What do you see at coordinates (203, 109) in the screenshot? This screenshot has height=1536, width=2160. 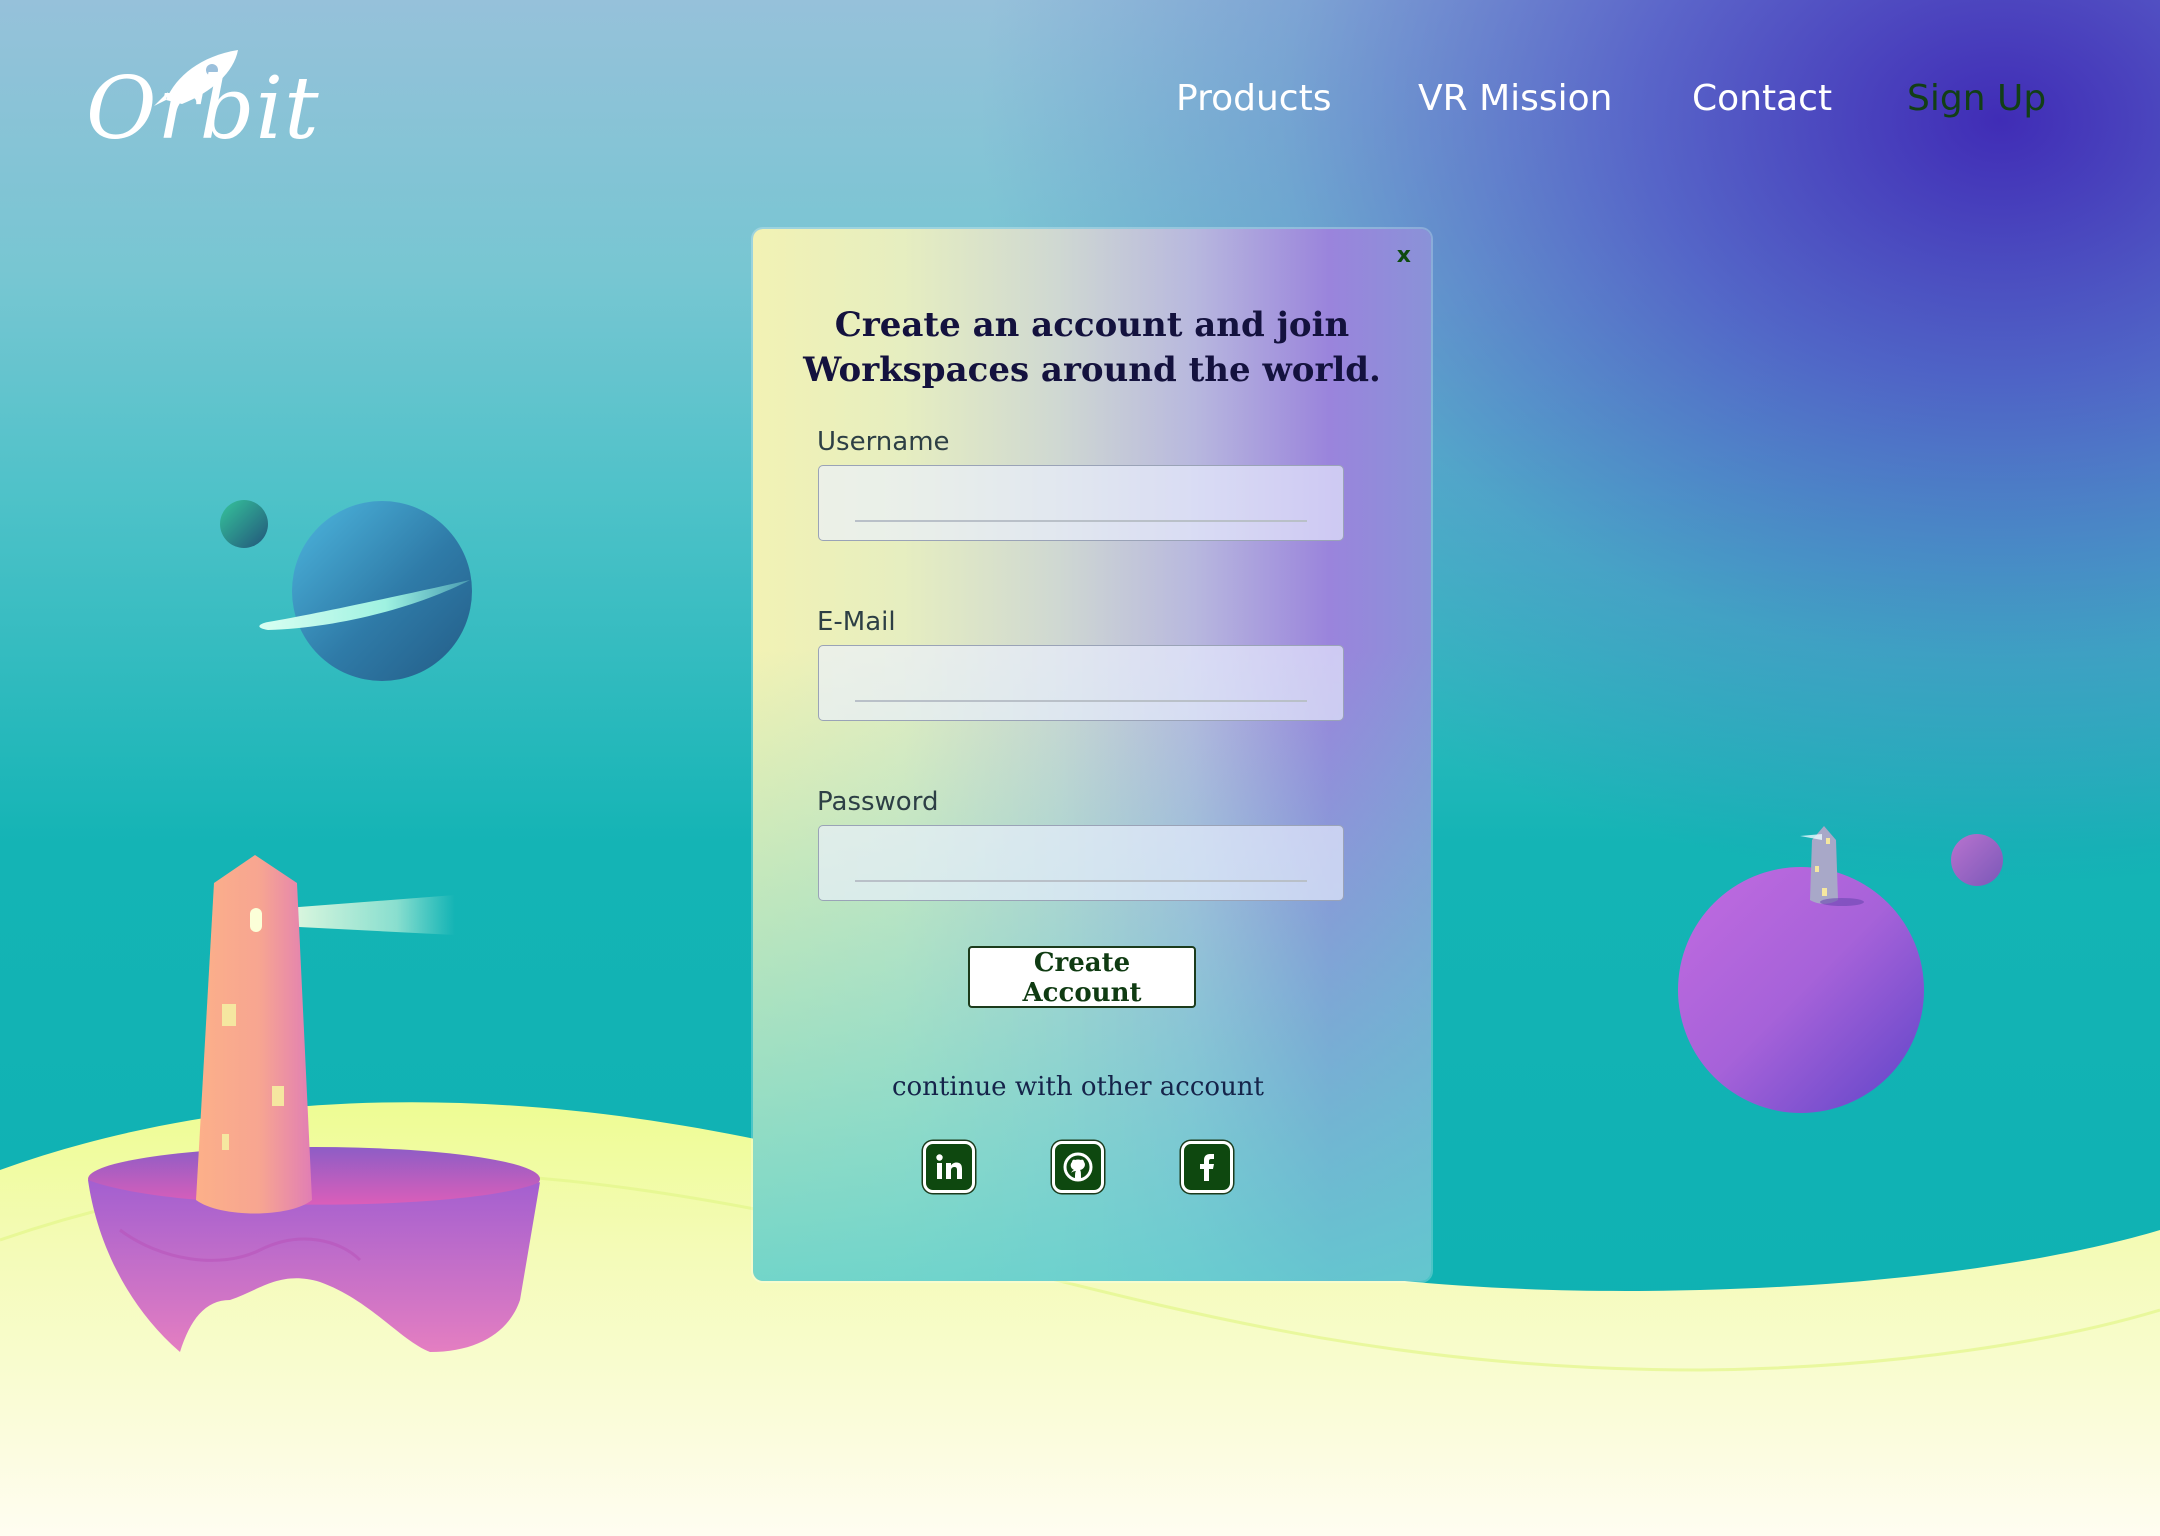 I see `logo-text: Orbit` at bounding box center [203, 109].